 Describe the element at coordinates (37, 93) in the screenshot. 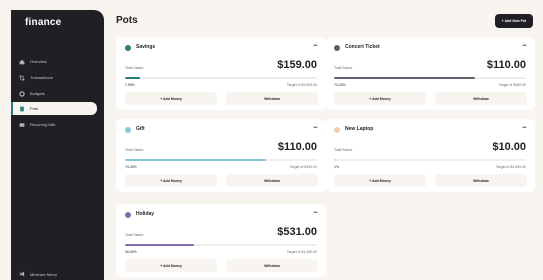

I see `sidebar-item-label: Budgets` at that location.